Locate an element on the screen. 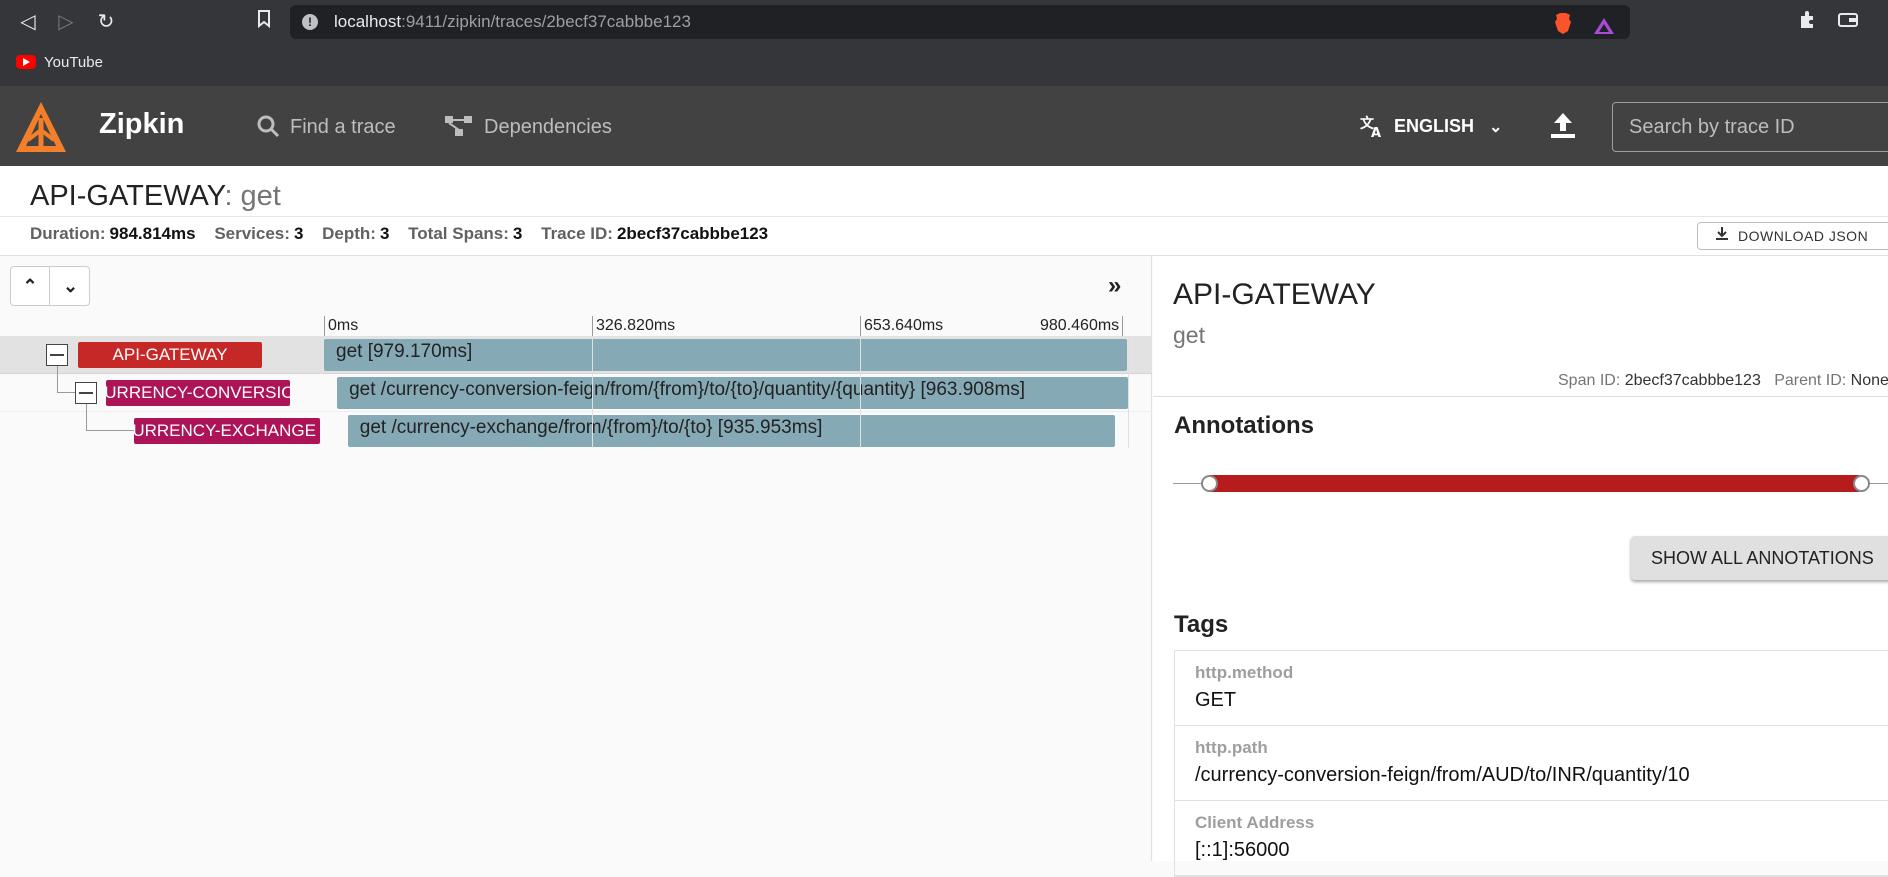 This screenshot has width=1888, height=877. brave-rewards-icon is located at coordinates (1604, 30).